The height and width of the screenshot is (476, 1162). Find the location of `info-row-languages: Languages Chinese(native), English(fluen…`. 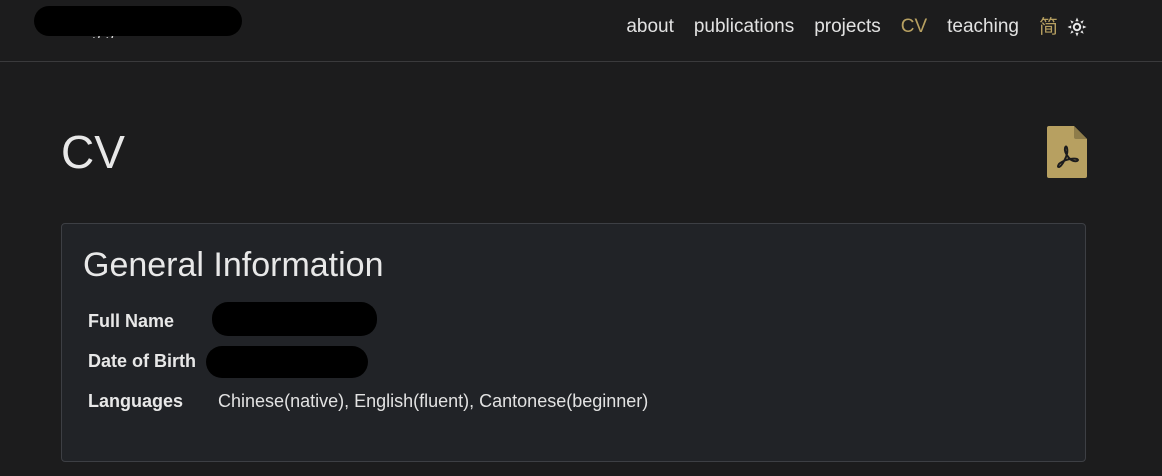

info-row-languages: Languages Chinese(native), English(fluen… is located at coordinates (368, 401).